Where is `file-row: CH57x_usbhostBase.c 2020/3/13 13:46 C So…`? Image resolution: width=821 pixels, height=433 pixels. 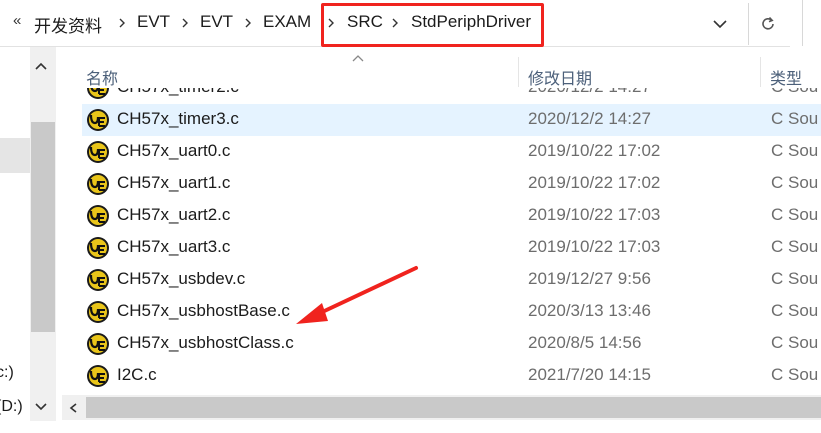
file-row: CH57x_usbhostBase.c 2020/3/13 13:46 C So… is located at coordinates (451, 312).